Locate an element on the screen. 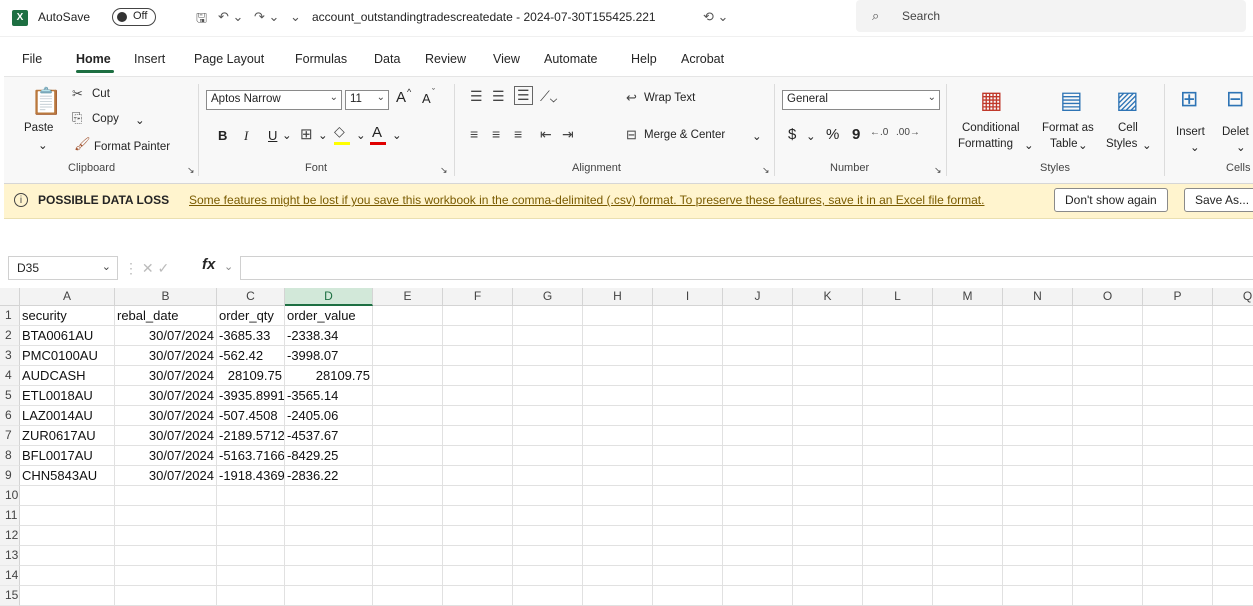 This screenshot has width=1253, height=606. borders-dropdown-icon: ⌄ is located at coordinates (323, 135).